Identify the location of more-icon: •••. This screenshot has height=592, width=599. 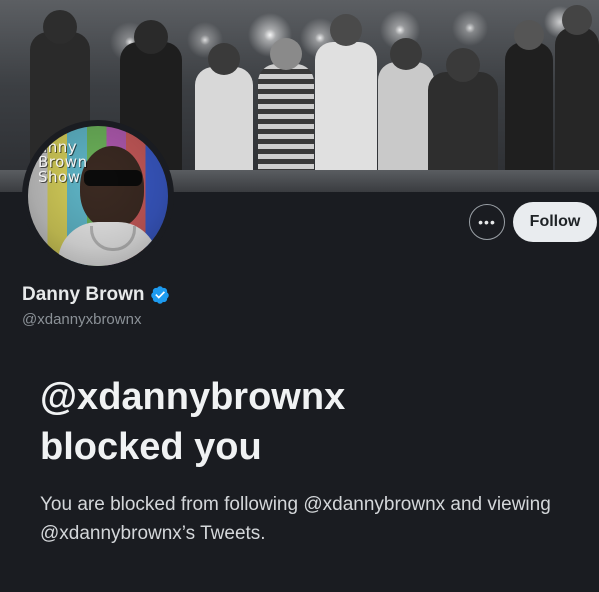
(487, 222).